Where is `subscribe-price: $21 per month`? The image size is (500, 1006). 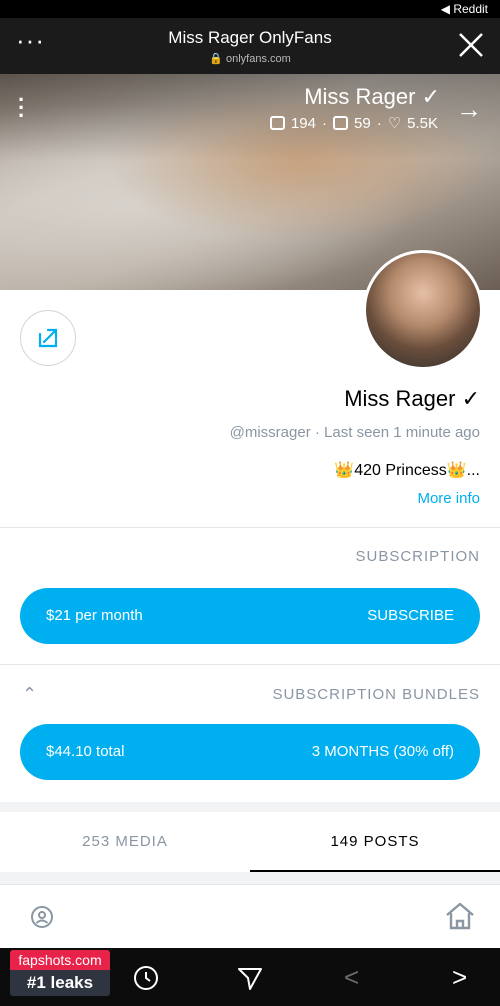 subscribe-price: $21 per month is located at coordinates (94, 615).